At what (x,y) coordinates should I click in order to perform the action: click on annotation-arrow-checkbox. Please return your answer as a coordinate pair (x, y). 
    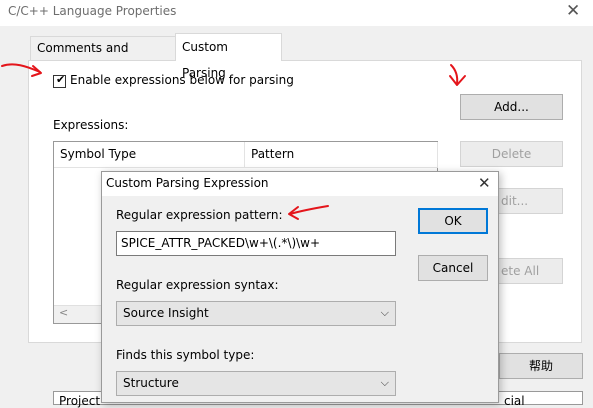
    Looking at the image, I should click on (21, 70).